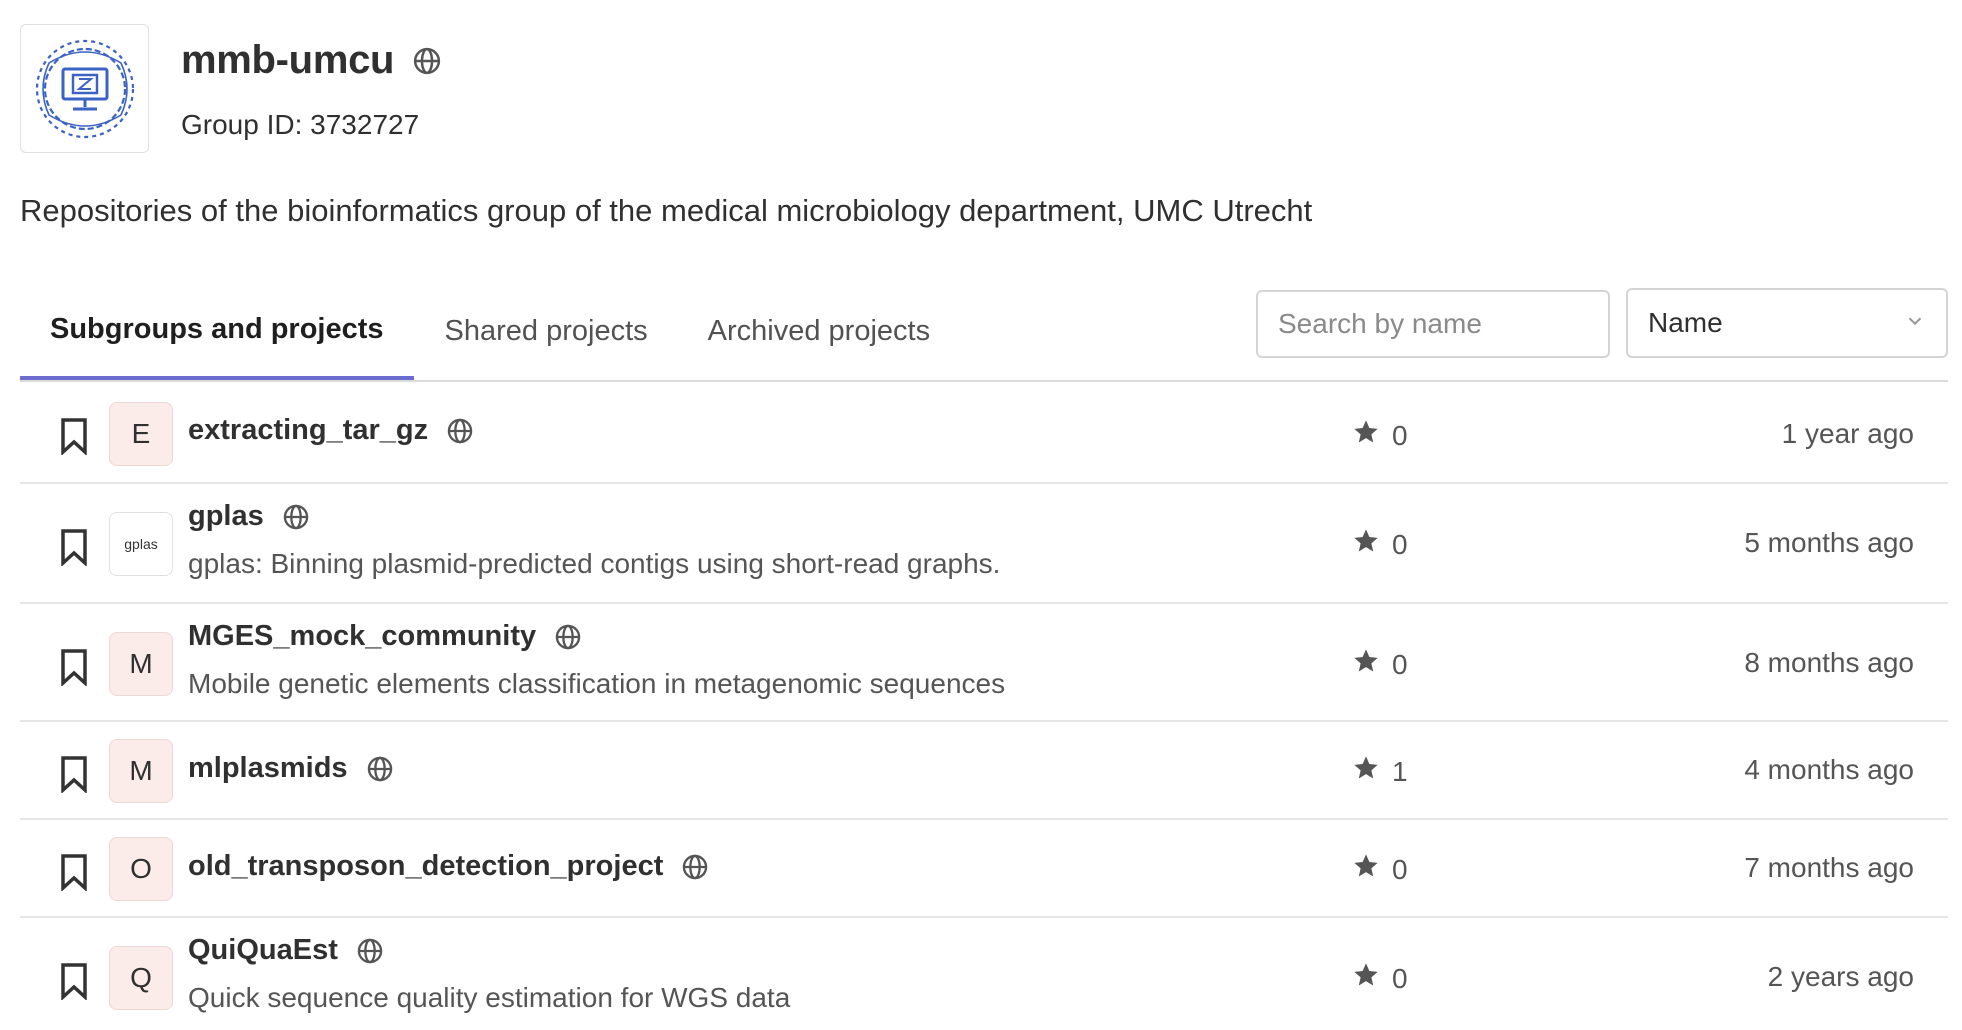  What do you see at coordinates (362, 636) in the screenshot?
I see `project-name: MGES_mock_community` at bounding box center [362, 636].